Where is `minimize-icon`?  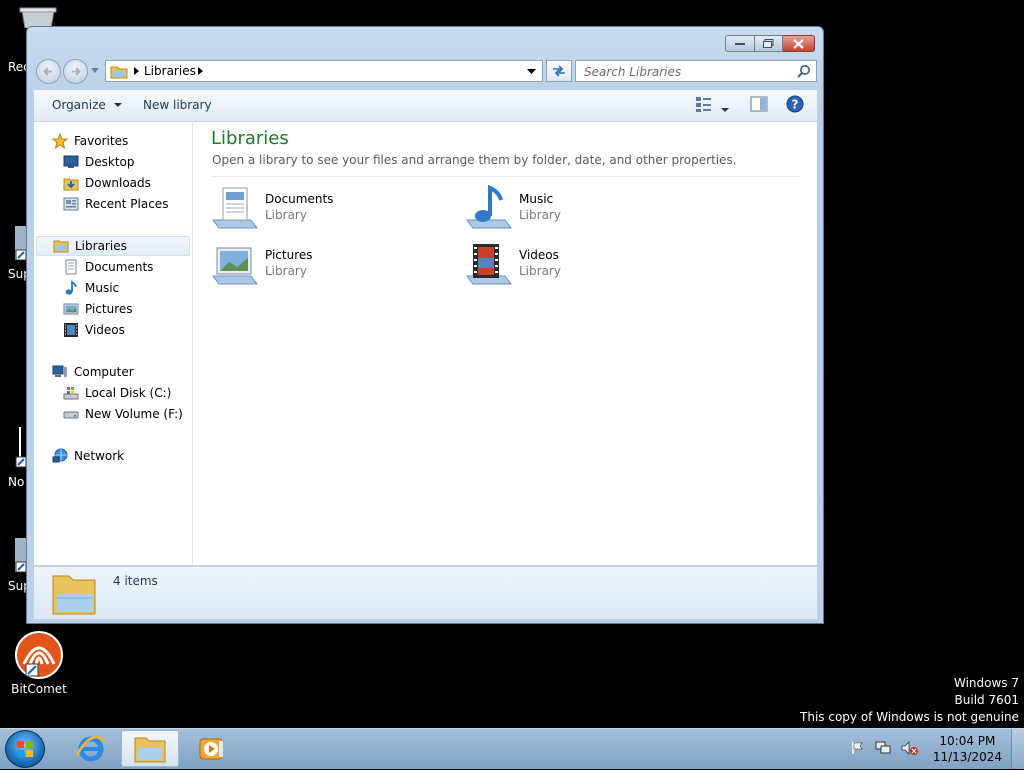
minimize-icon is located at coordinates (740, 43).